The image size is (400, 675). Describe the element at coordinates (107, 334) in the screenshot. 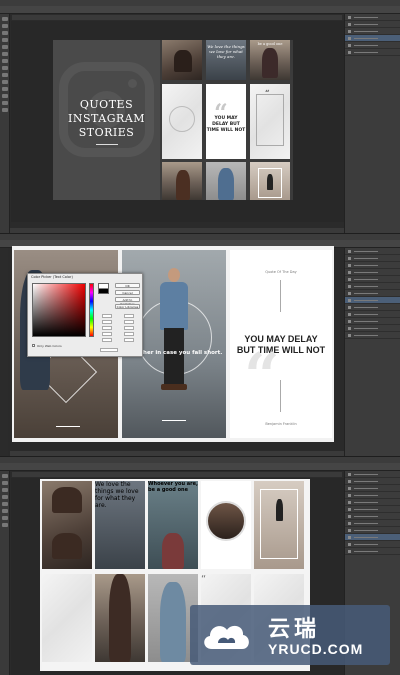

I see `red-field` at that location.